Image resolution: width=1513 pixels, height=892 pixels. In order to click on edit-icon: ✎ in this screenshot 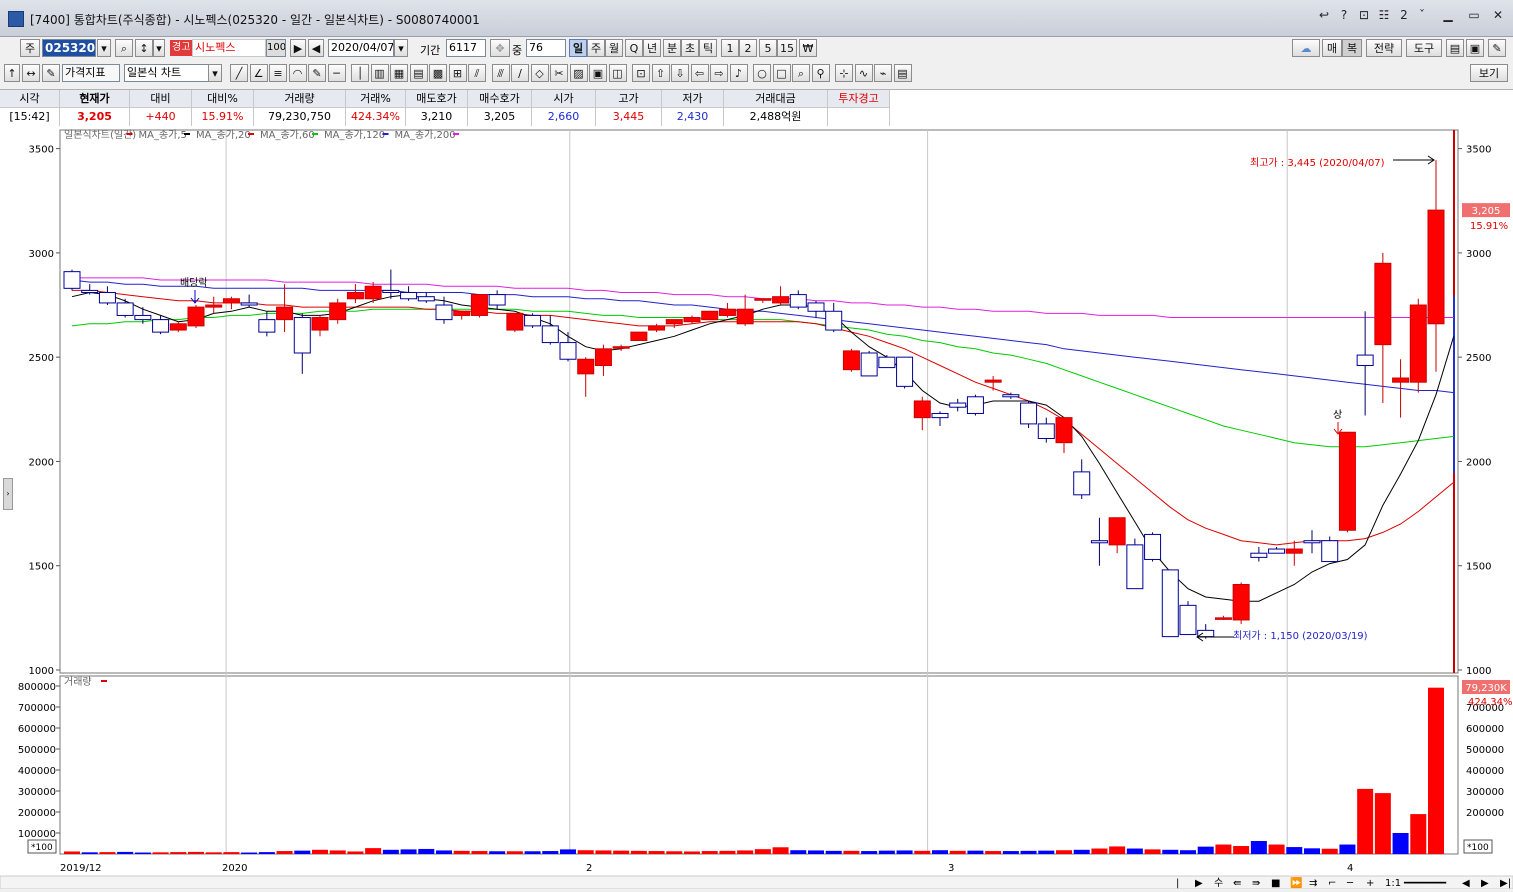, I will do `click(51, 73)`.